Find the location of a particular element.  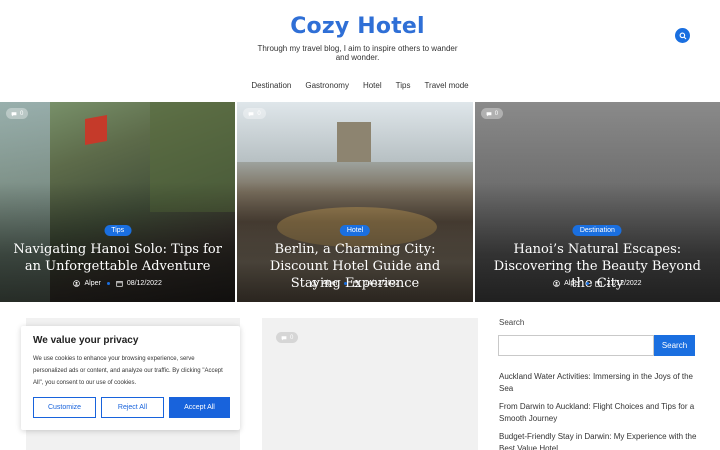

header-search-button is located at coordinates (682, 35).